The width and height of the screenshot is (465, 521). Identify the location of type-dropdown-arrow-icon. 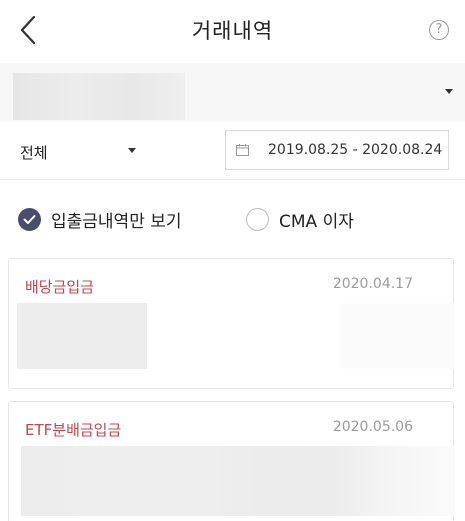
(132, 150).